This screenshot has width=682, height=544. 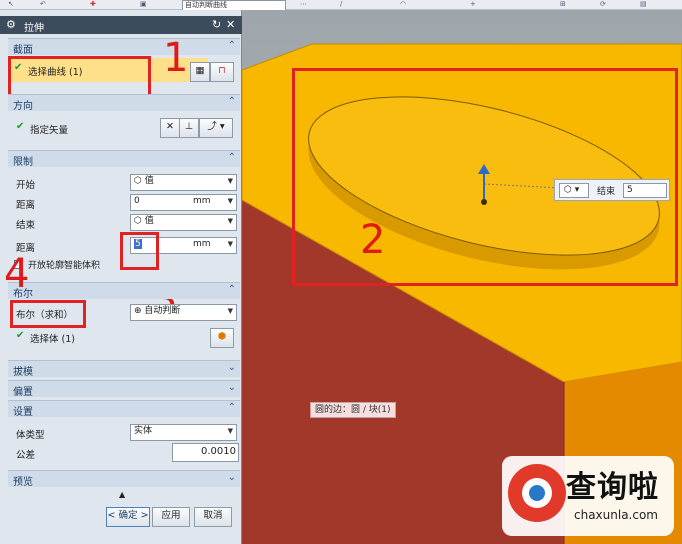 What do you see at coordinates (124, 389) in the screenshot?
I see `section-offset-header: 偏置 ⌄` at bounding box center [124, 389].